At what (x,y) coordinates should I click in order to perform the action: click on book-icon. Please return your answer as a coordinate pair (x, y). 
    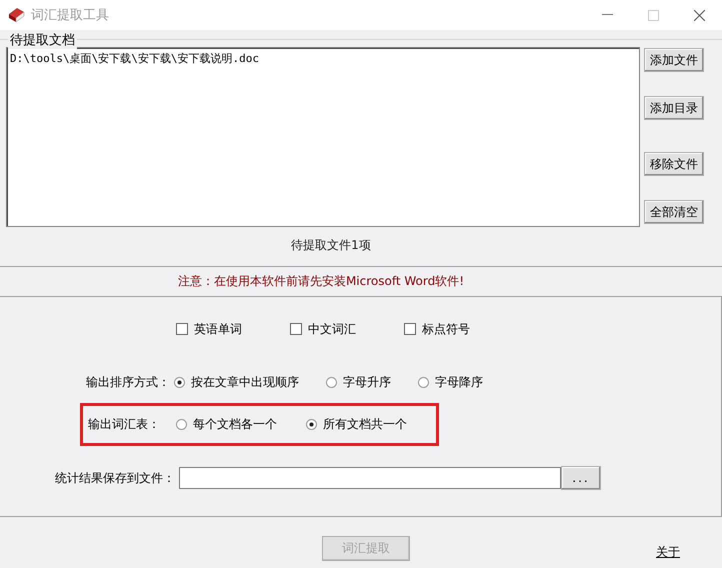
    Looking at the image, I should click on (16, 15).